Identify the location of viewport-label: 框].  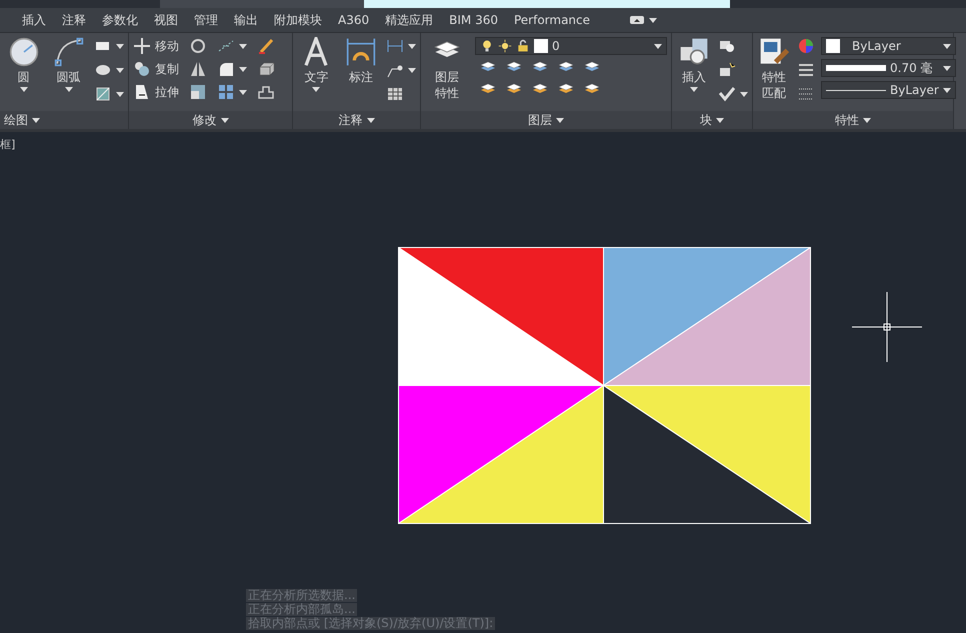
(8, 144).